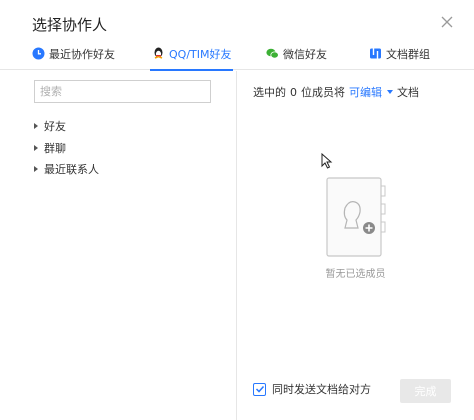 The image size is (474, 420). Describe the element at coordinates (200, 54) in the screenshot. I see `tab-label: QQ/TIM好友` at that location.